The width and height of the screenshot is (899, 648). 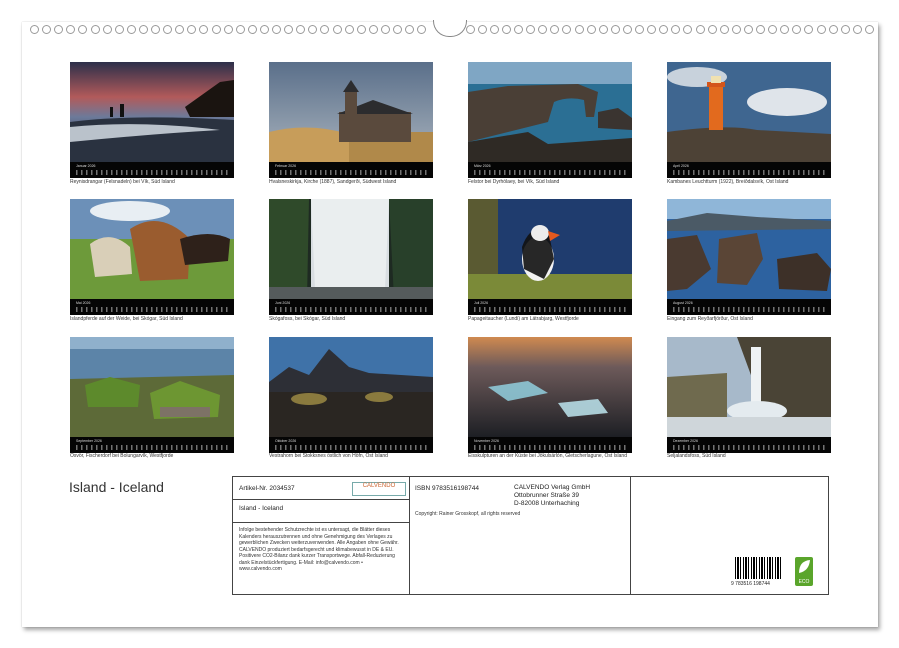 I want to click on photo-october: Oktober 2026, so click(x=351, y=395).